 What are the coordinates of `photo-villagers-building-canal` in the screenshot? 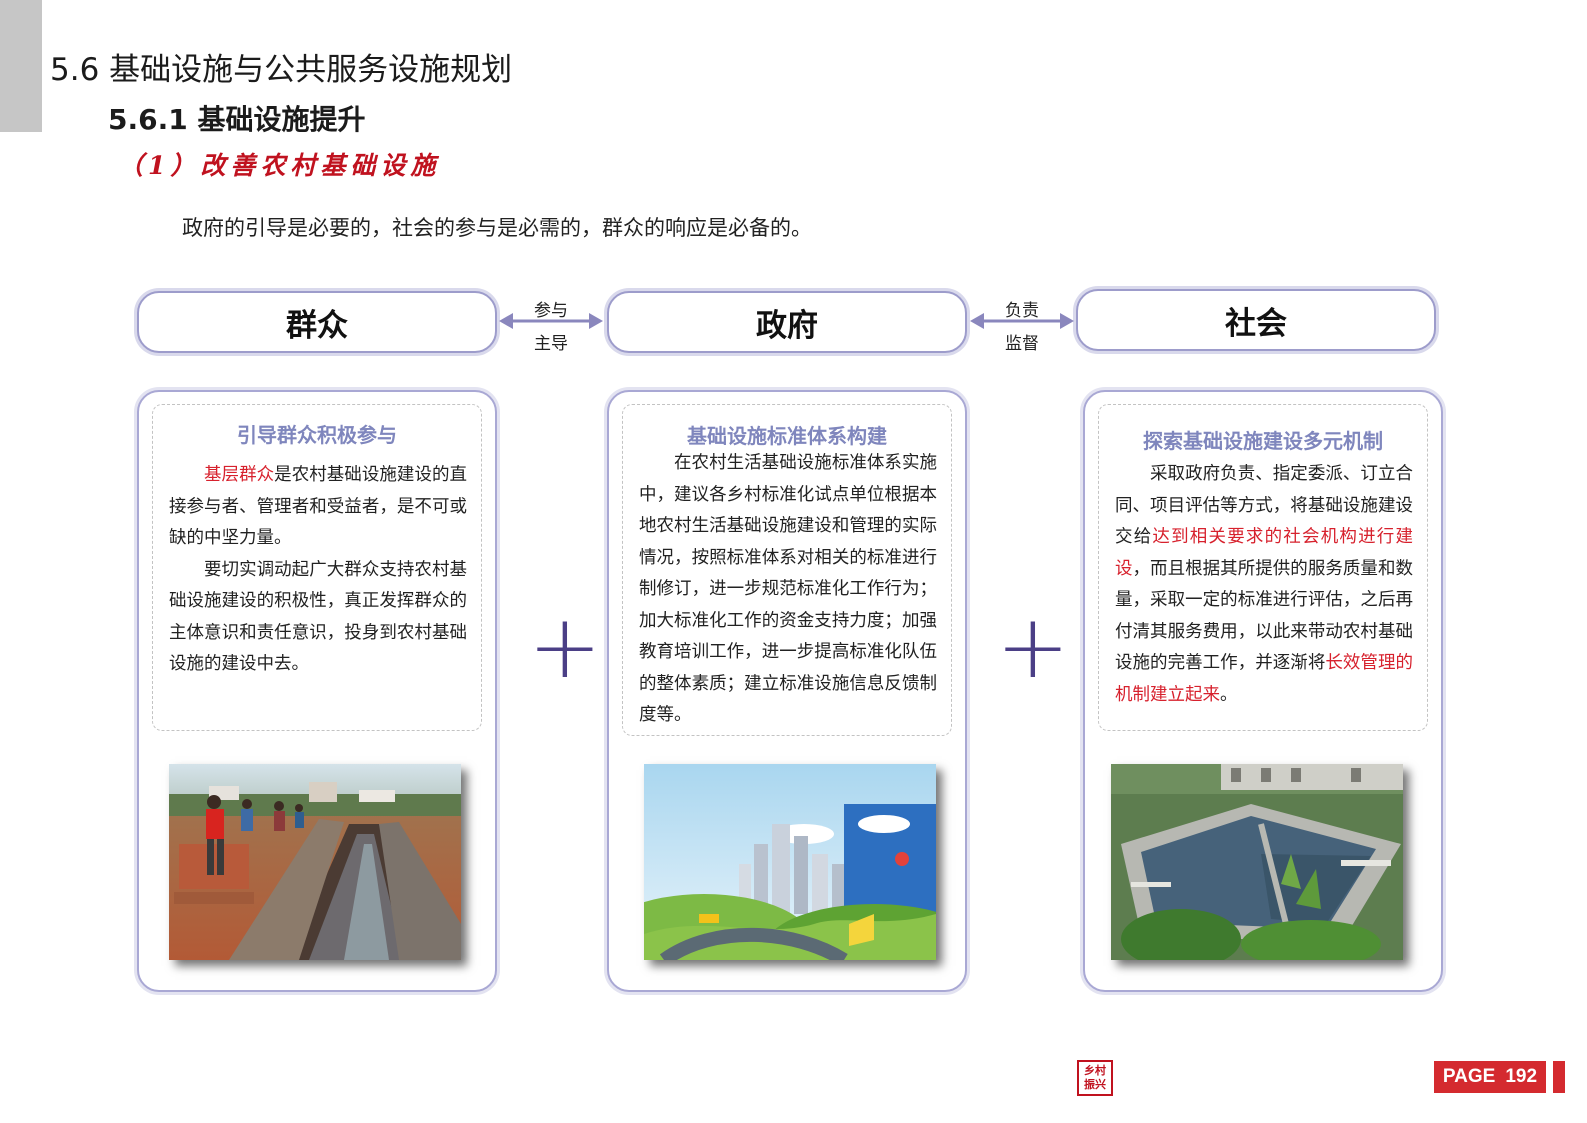 It's located at (315, 862).